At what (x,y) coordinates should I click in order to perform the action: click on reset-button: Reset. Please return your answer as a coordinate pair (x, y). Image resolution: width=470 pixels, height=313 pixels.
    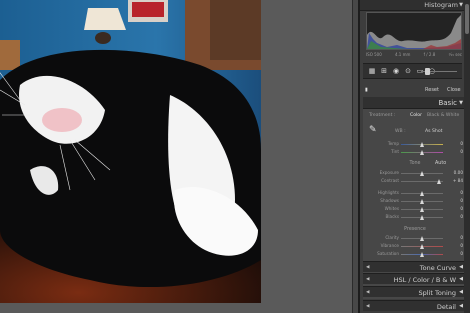
    Looking at the image, I should click on (432, 90).